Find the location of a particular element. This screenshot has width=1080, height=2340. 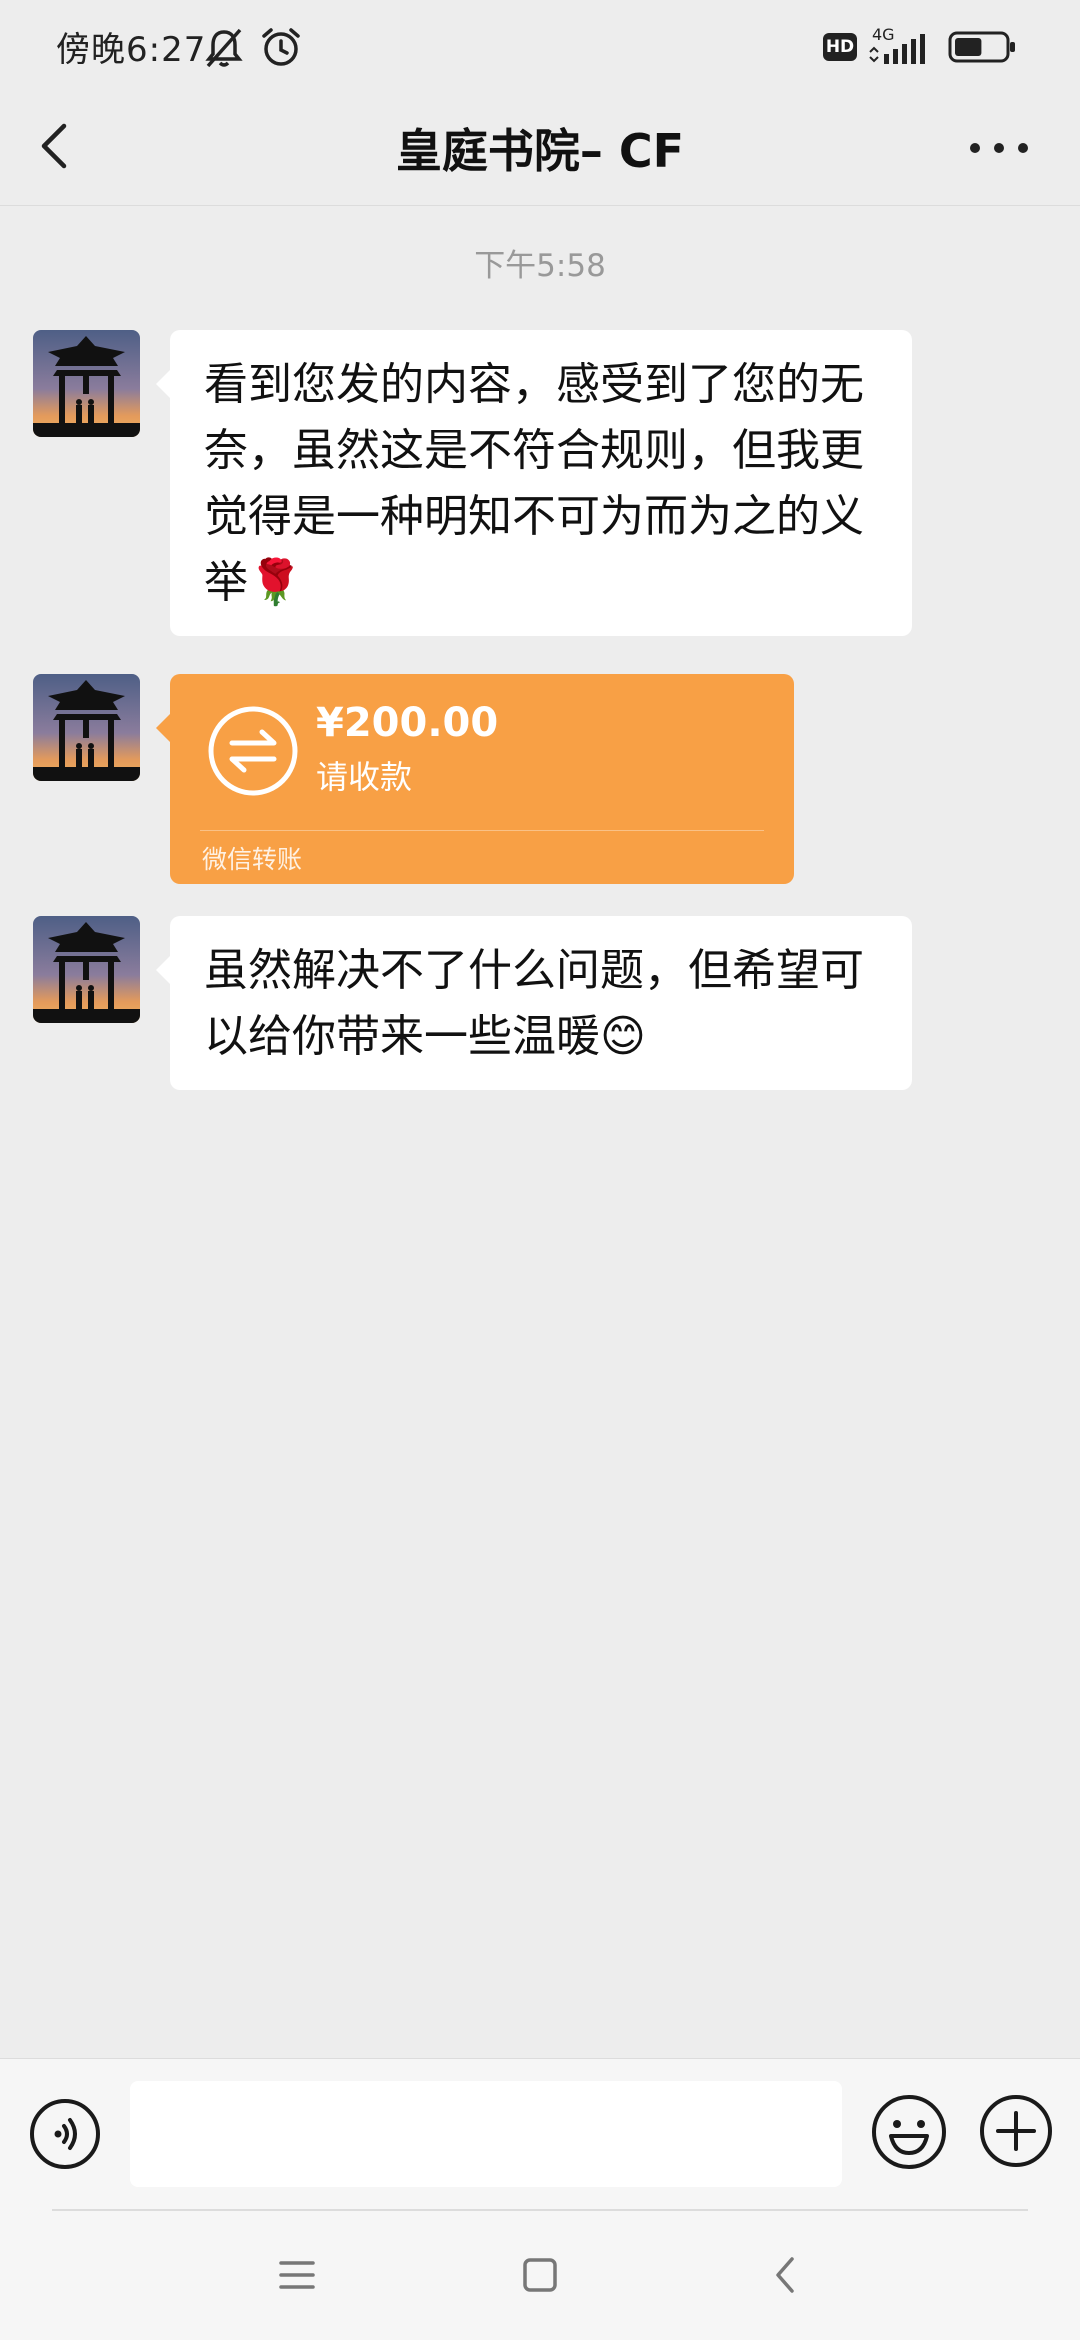

nav-back-icon is located at coordinates (786, 2275).